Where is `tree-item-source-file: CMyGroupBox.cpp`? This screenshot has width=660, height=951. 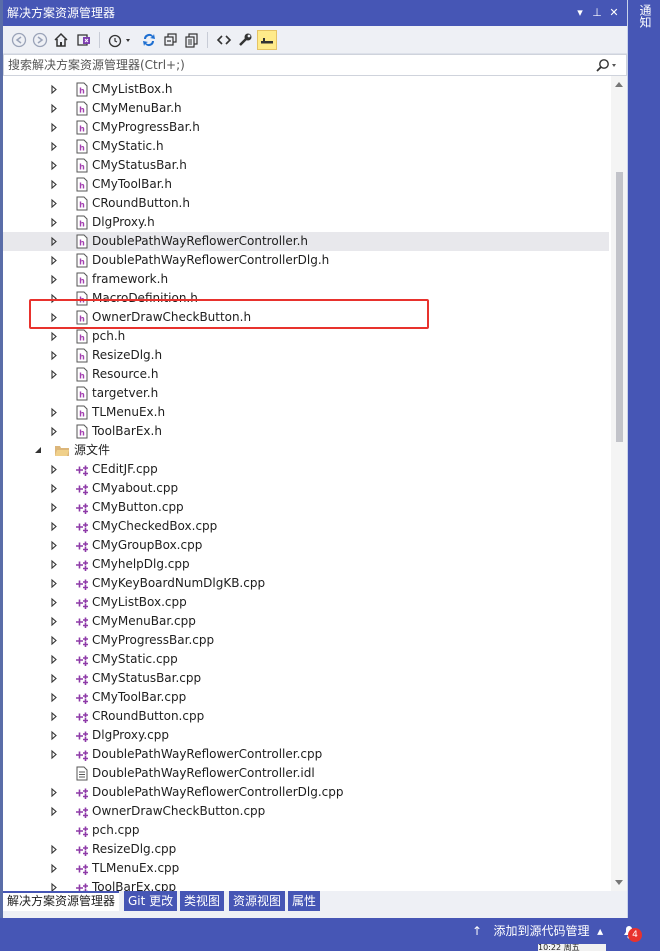
tree-item-source-file: CMyGroupBox.cpp is located at coordinates (306, 545).